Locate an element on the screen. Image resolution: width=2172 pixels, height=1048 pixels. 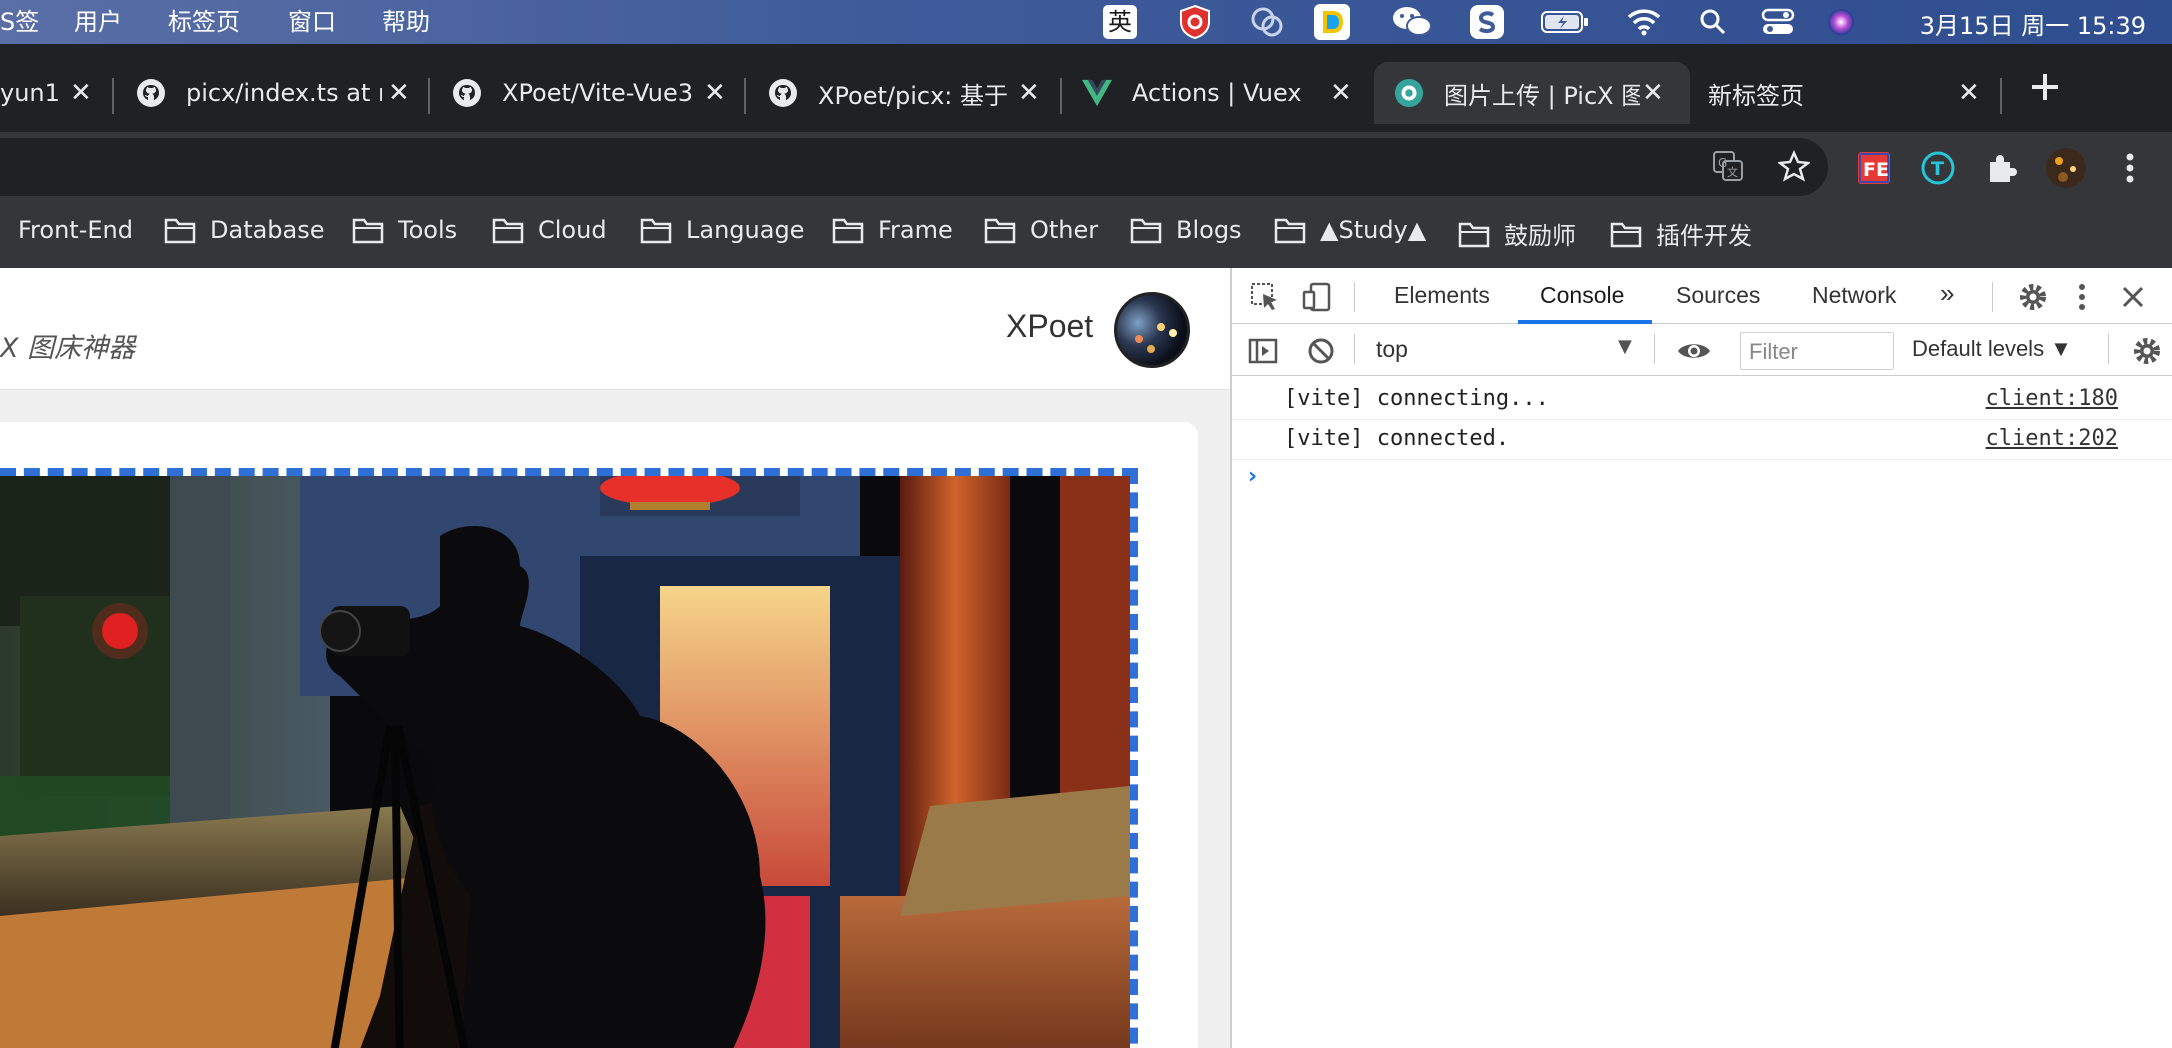
bookmark-folder: Front-End is located at coordinates (75, 230).